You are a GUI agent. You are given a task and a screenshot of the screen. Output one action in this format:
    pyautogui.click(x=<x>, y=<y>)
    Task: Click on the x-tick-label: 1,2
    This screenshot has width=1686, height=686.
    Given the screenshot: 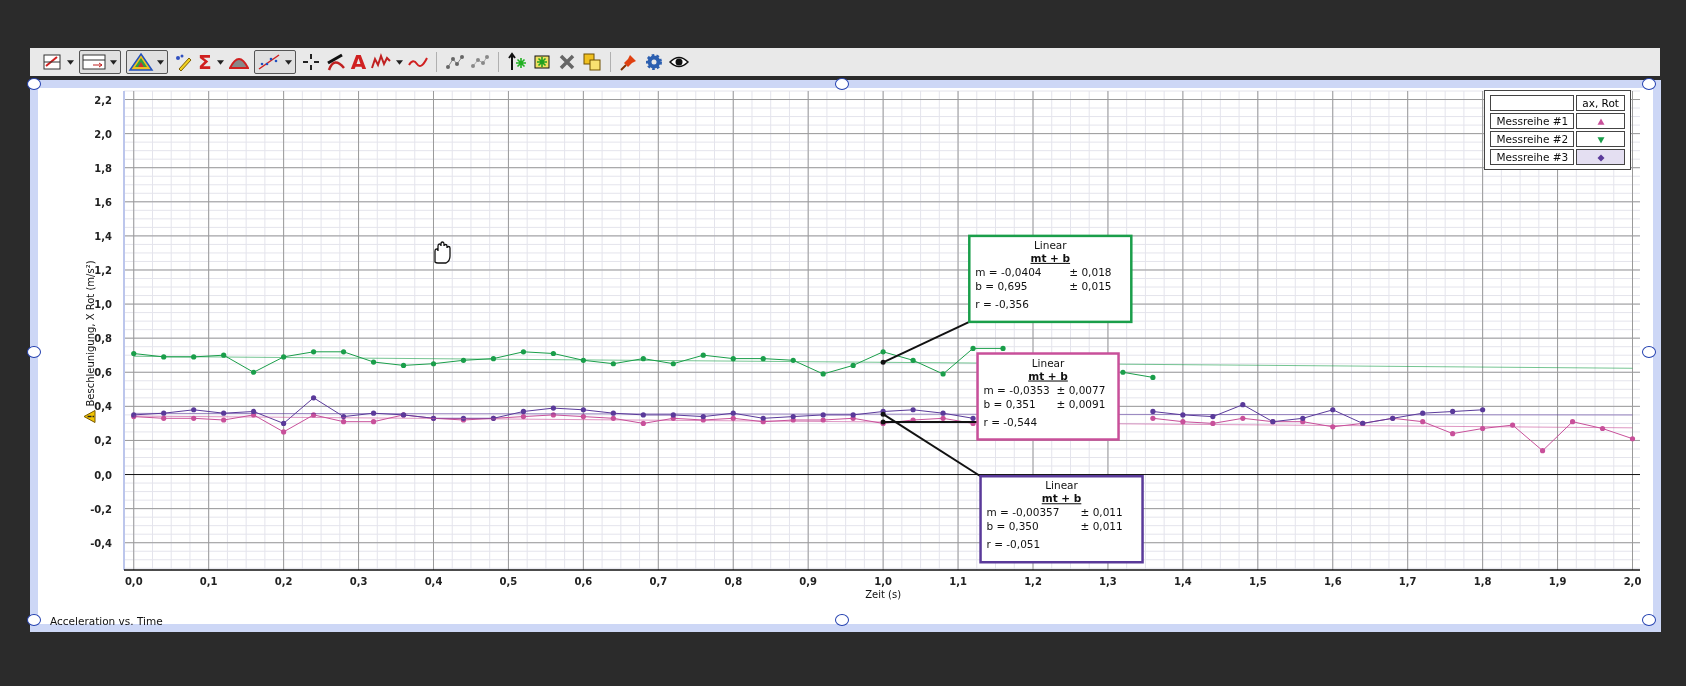 What is the action you would take?
    pyautogui.click(x=1033, y=581)
    